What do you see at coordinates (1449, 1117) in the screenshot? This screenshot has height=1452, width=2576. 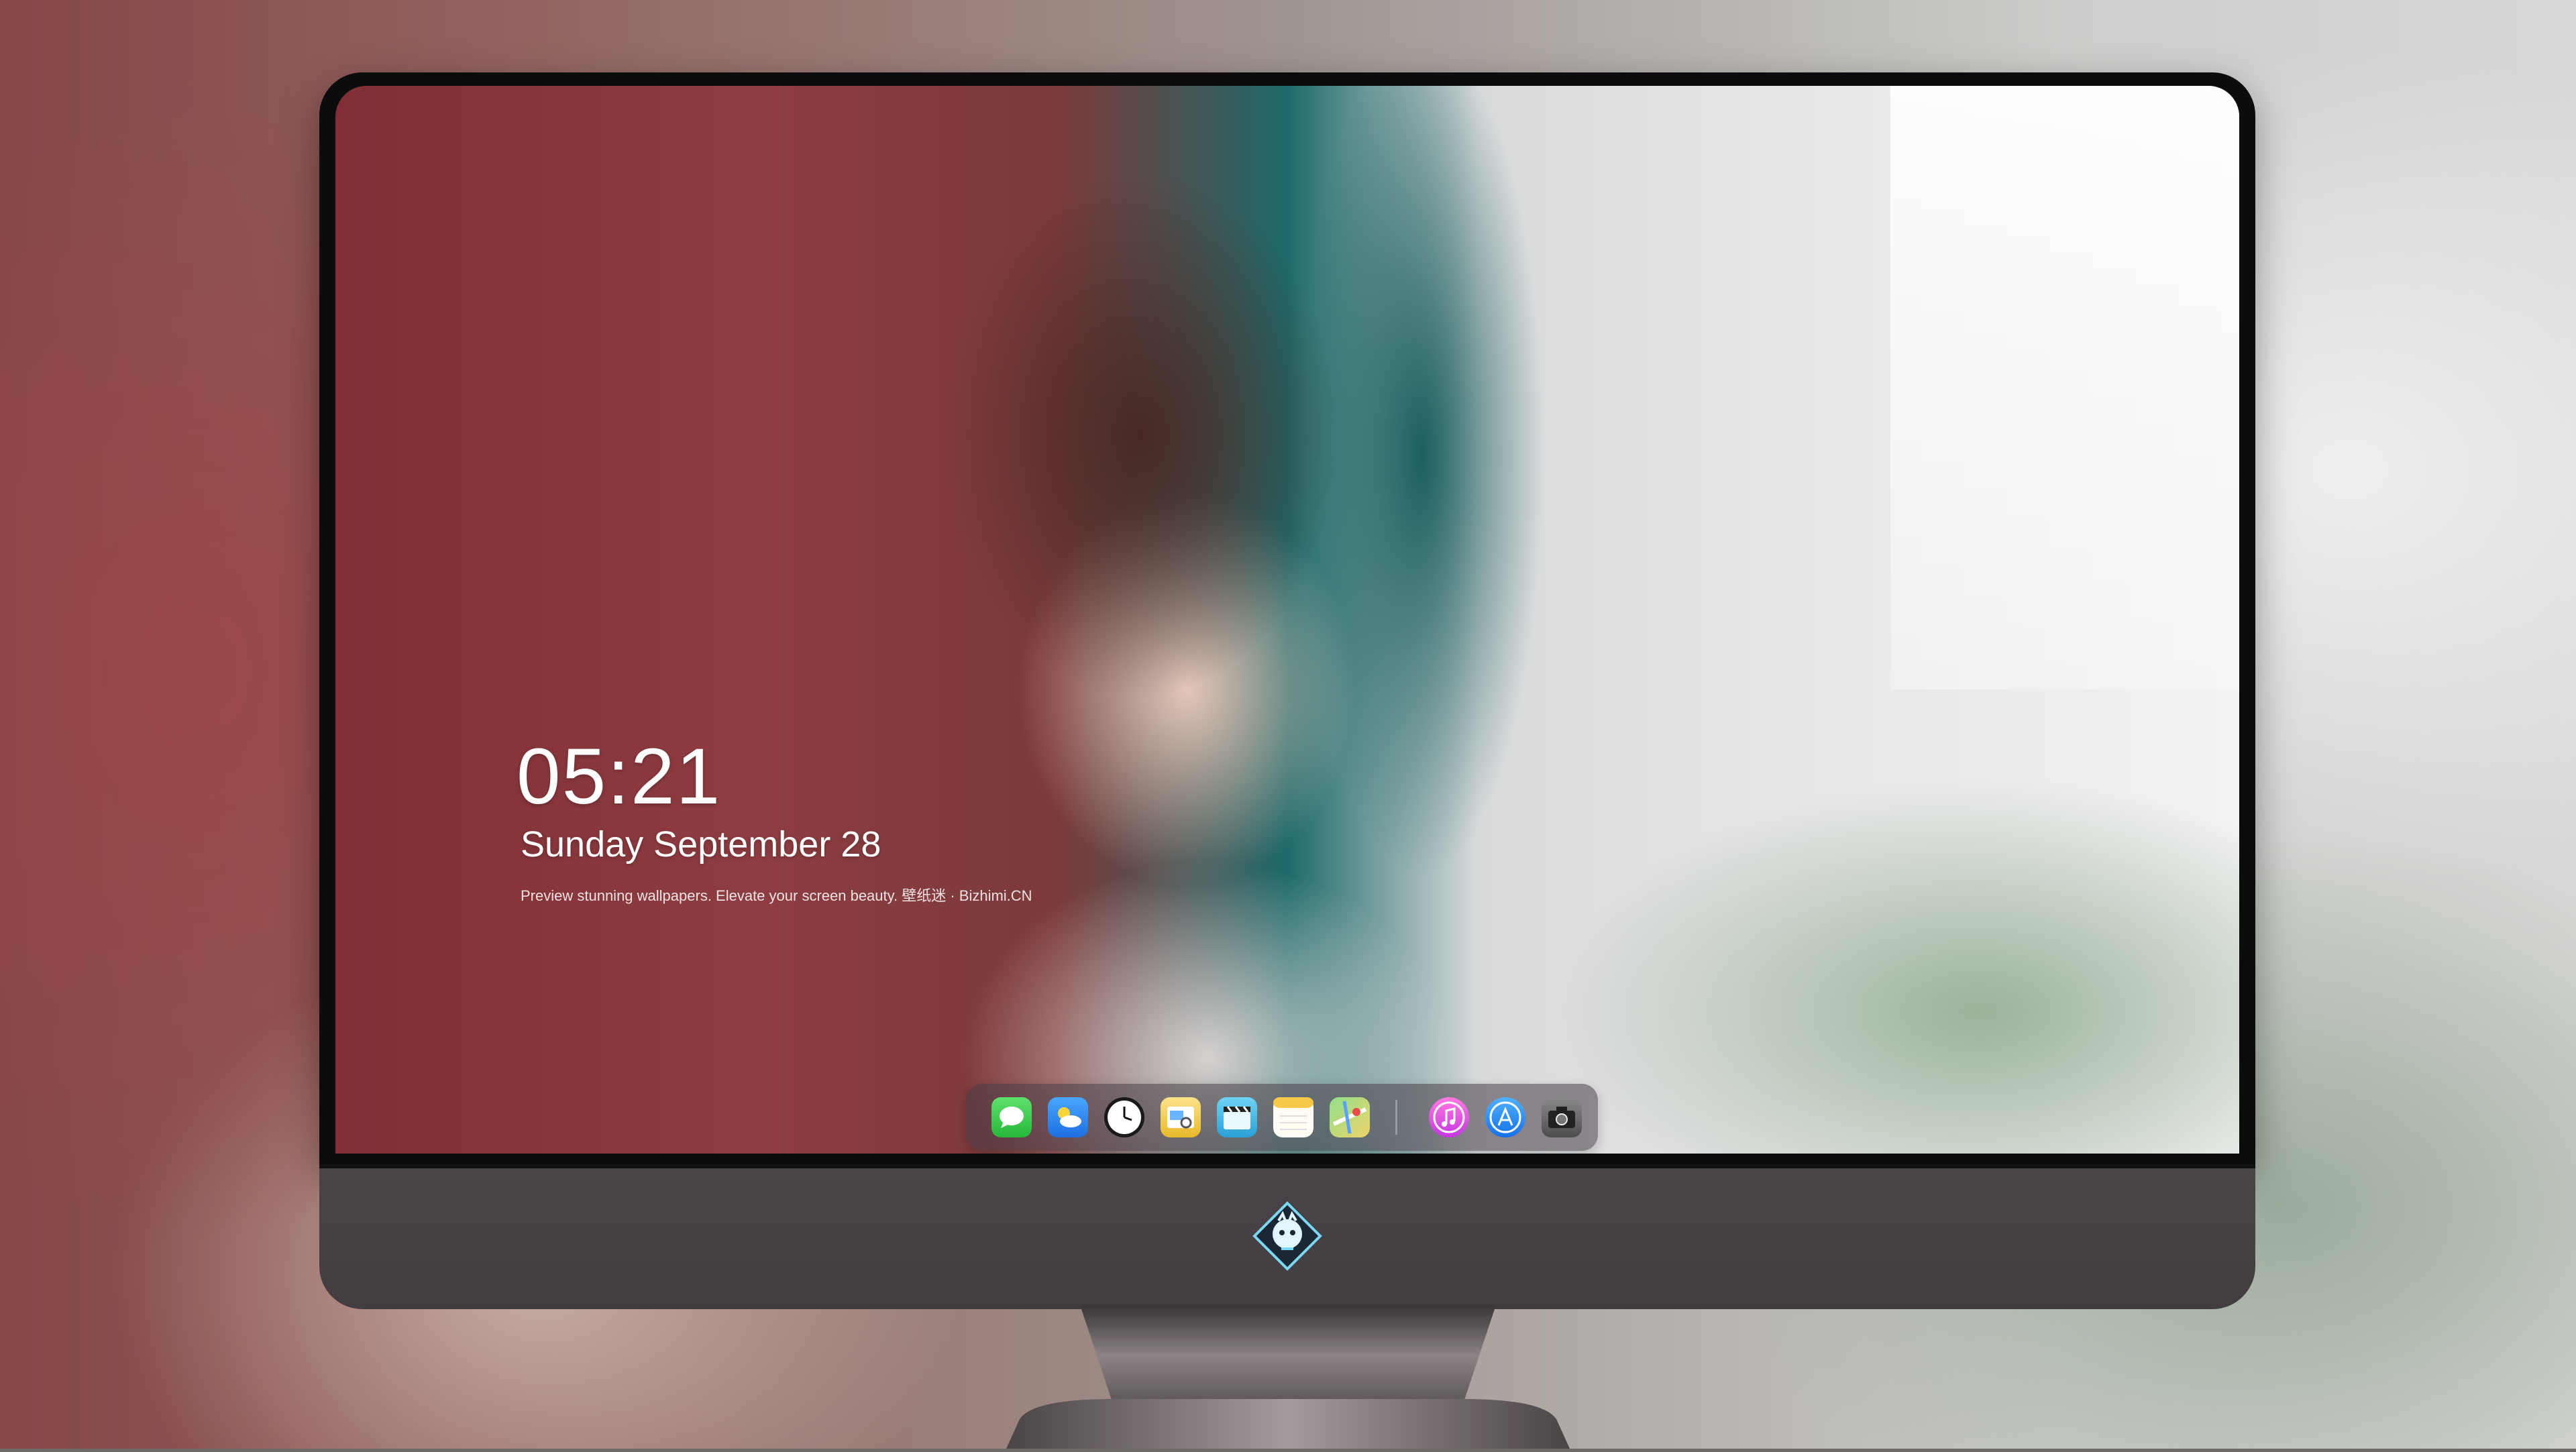 I see `itunes-icon` at bounding box center [1449, 1117].